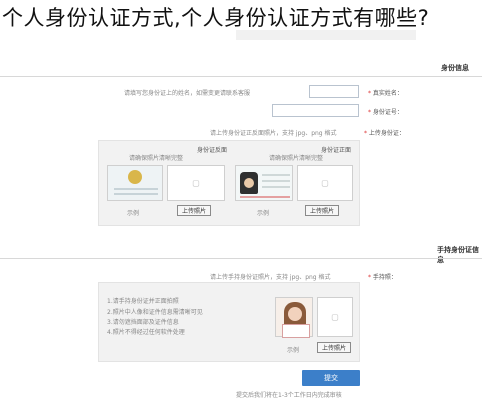 This screenshot has height=400, width=482. I want to click on handheld-sample-label: 示例, so click(293, 350).